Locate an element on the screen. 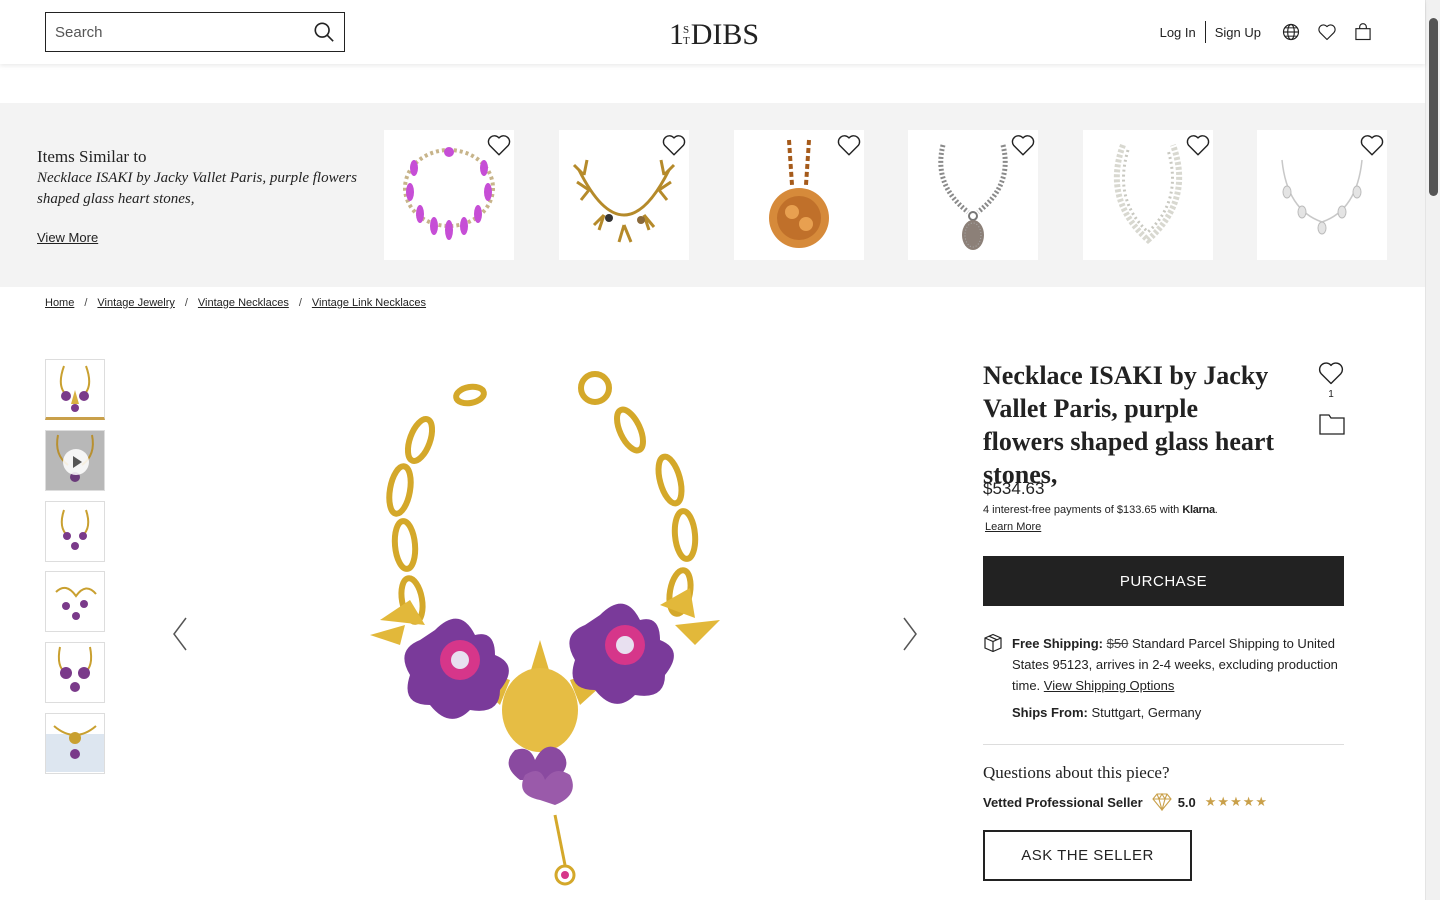 The height and width of the screenshot is (900, 1440). logo-st: S T is located at coordinates (686, 36).